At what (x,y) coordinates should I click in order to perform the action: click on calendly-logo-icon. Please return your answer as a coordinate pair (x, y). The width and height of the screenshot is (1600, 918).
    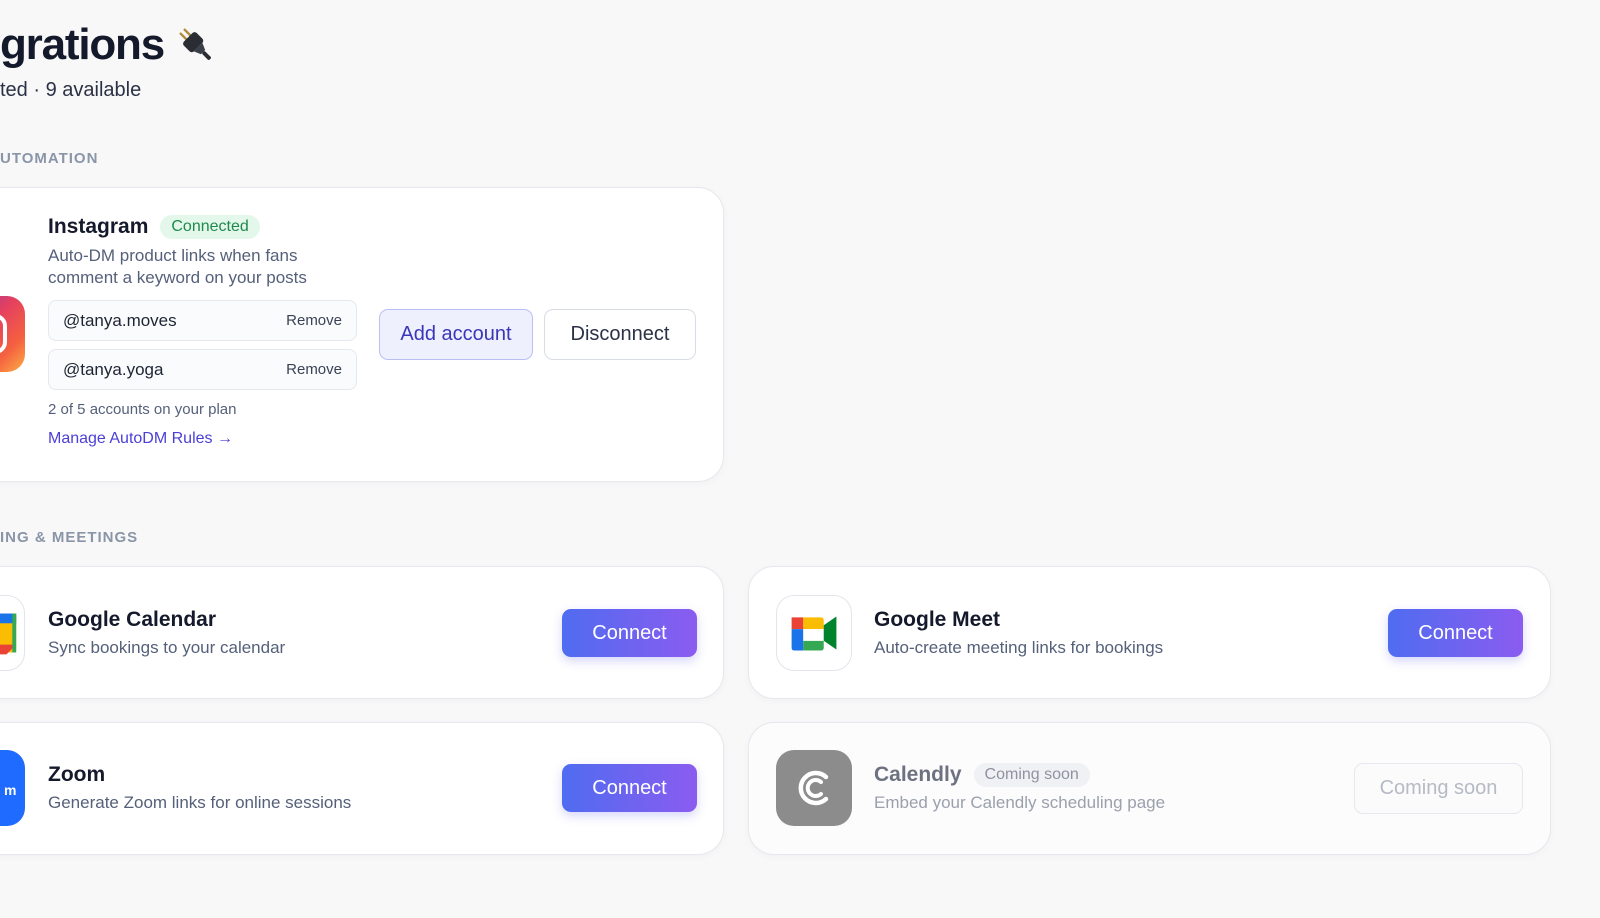
    Looking at the image, I should click on (814, 788).